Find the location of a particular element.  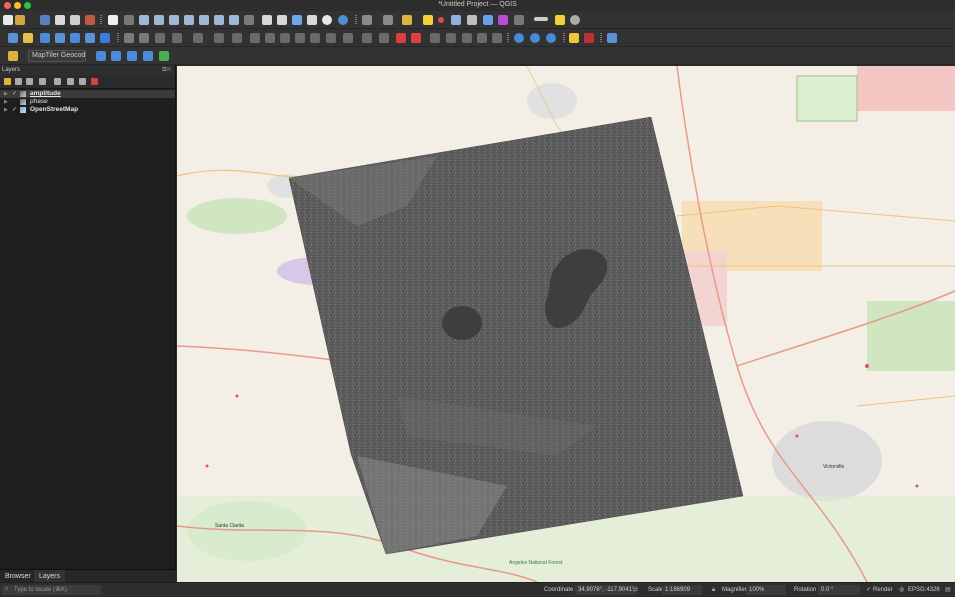

move-diagram-icon is located at coordinates (482, 38).